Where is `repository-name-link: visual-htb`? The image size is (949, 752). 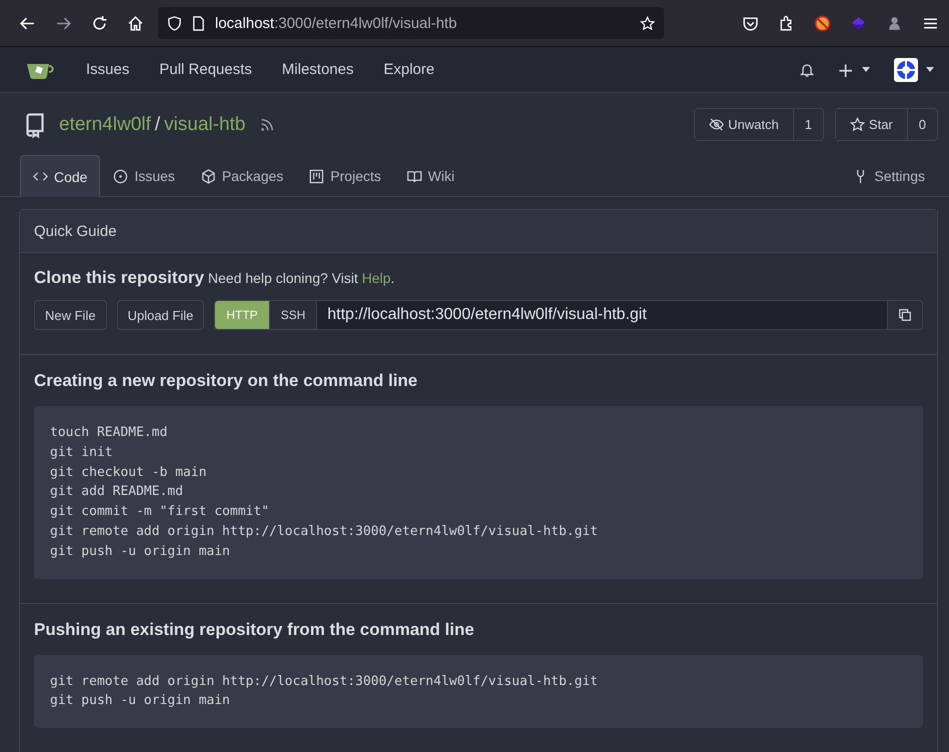
repository-name-link: visual-htb is located at coordinates (205, 125).